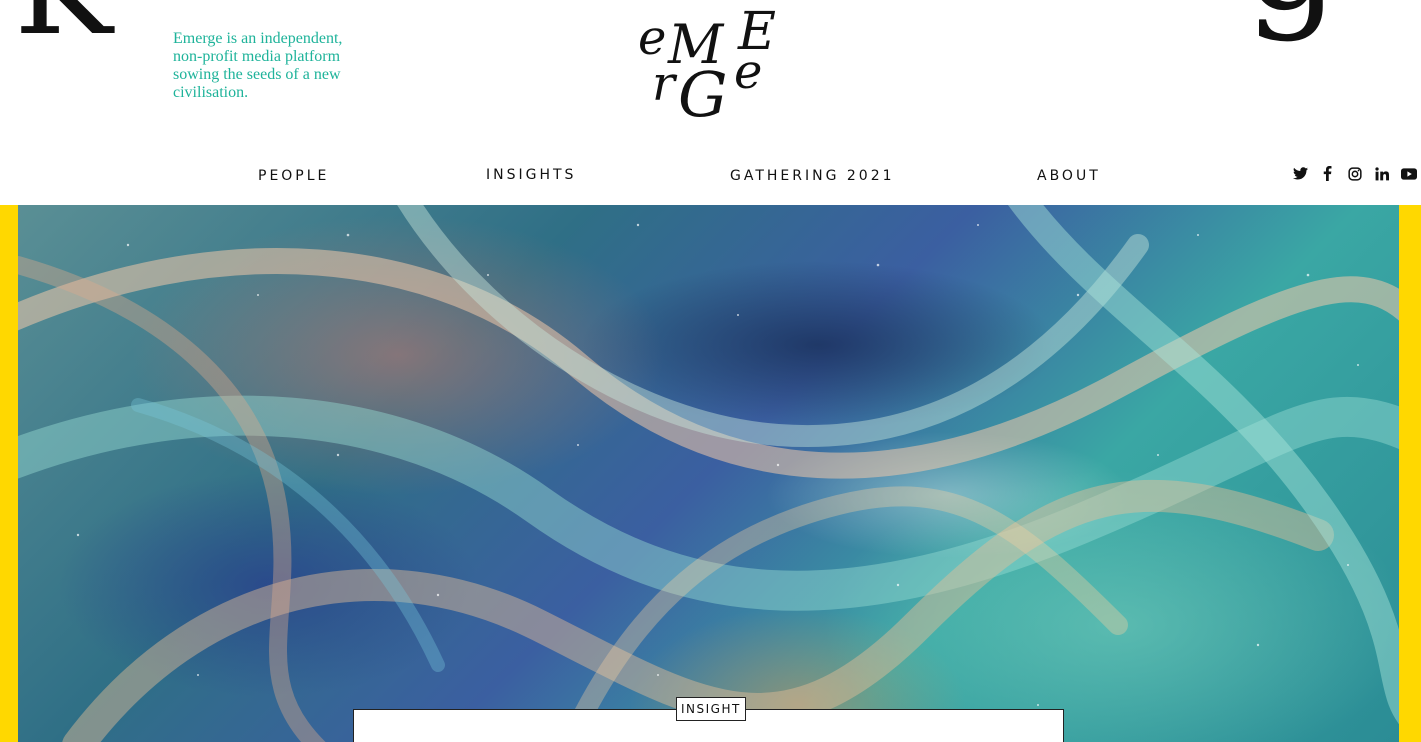  What do you see at coordinates (63, 27) in the screenshot?
I see `decorative-letter-left: K` at bounding box center [63, 27].